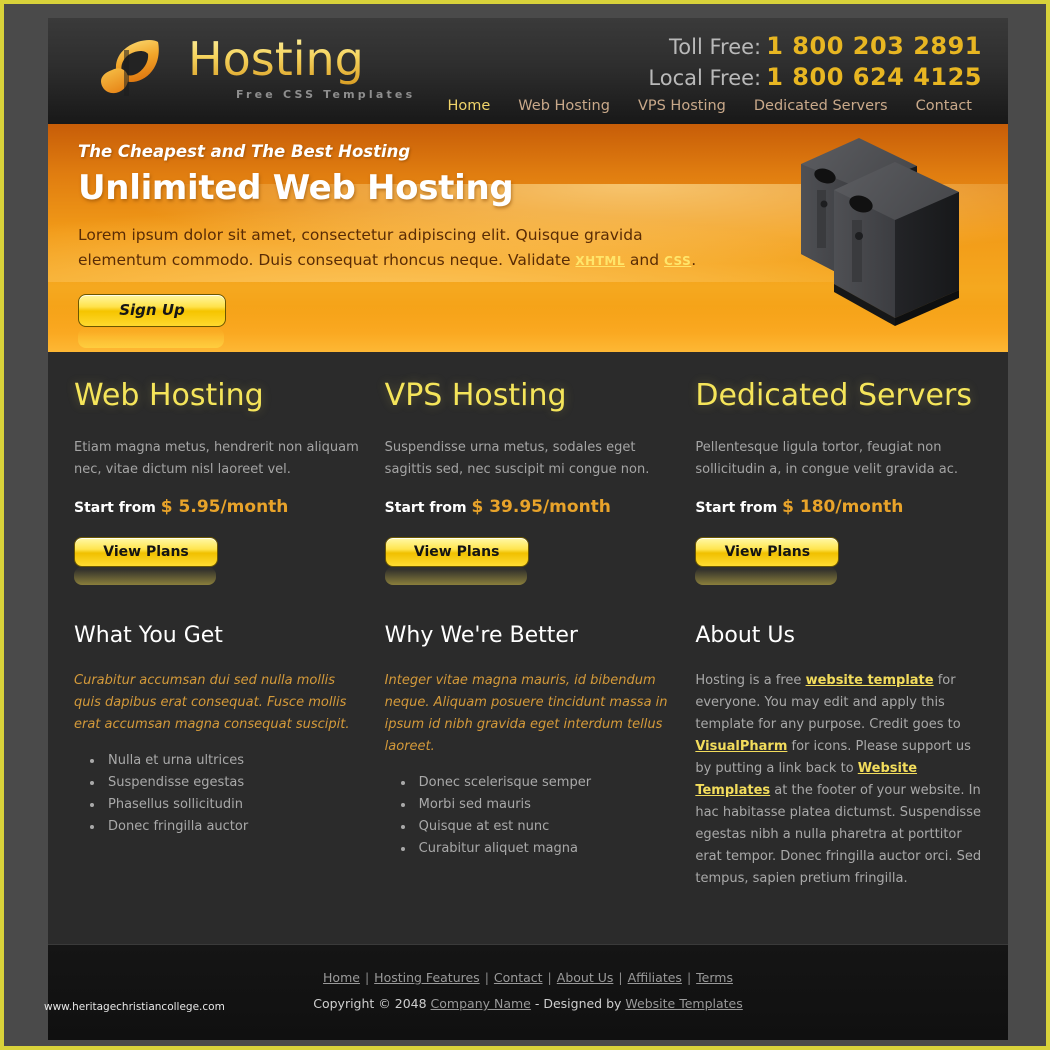 This screenshot has width=1050, height=1050. What do you see at coordinates (372, 1003) in the screenshot?
I see `copyright-text: Copyright © 2048` at bounding box center [372, 1003].